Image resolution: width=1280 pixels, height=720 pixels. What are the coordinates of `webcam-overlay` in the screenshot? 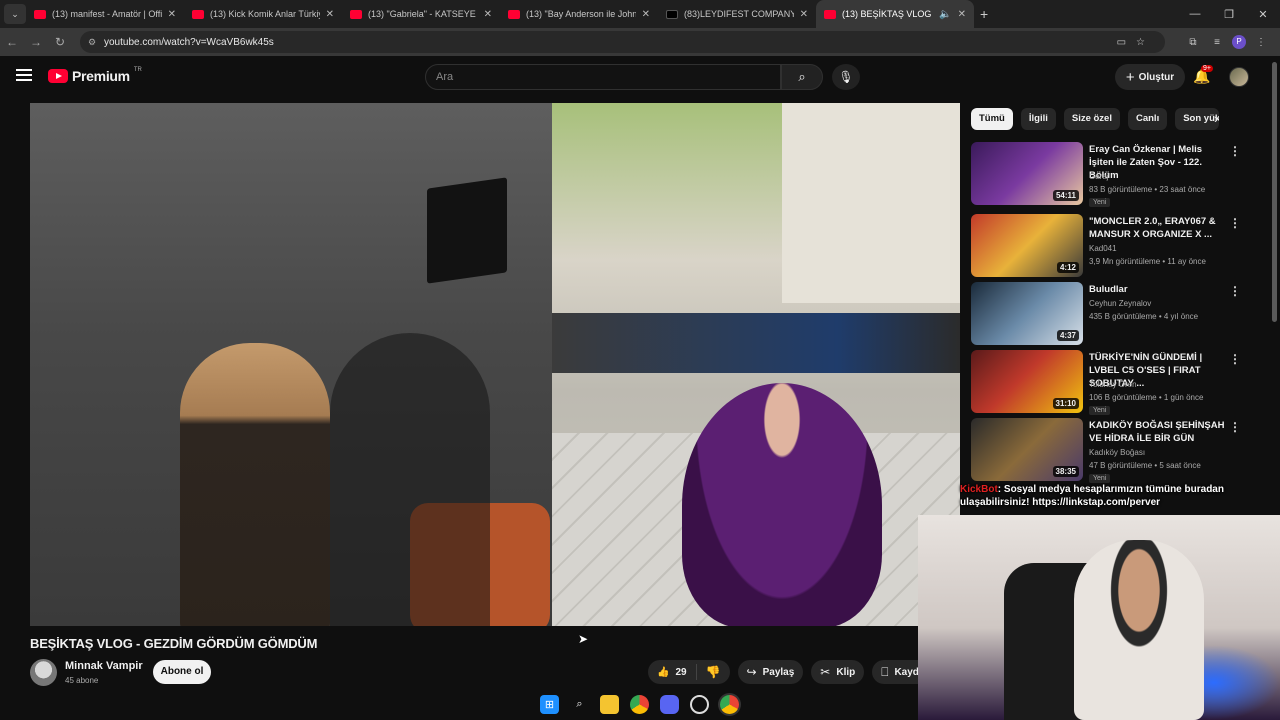 It's located at (1099, 617).